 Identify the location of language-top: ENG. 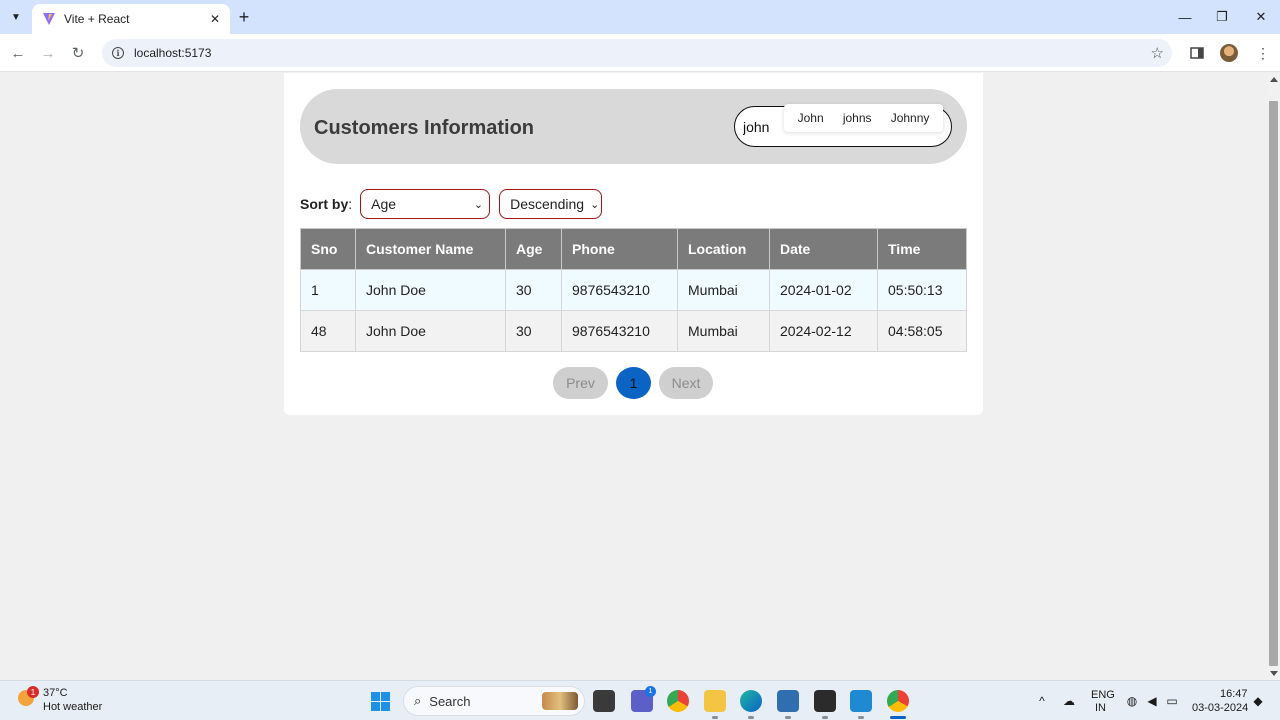
(1103, 695).